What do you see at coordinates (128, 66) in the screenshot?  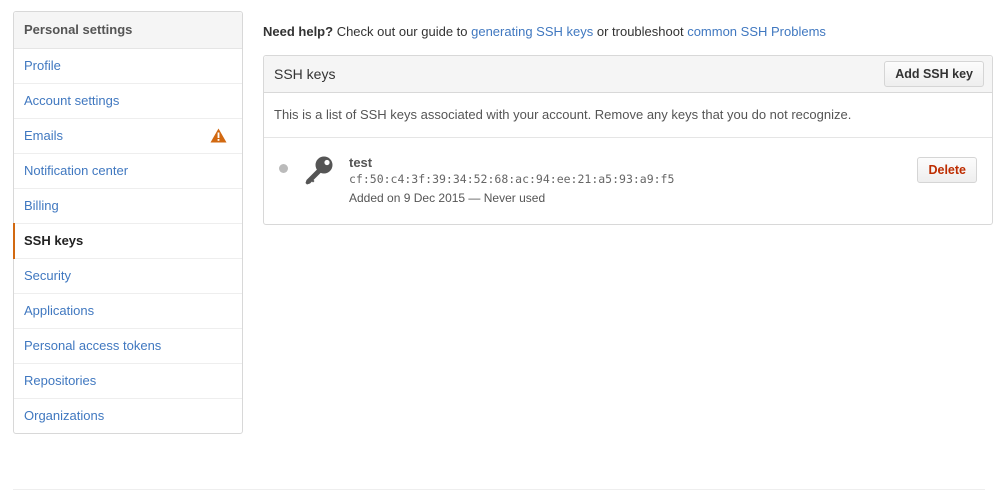 I see `sidebar-item-profile: Profile` at bounding box center [128, 66].